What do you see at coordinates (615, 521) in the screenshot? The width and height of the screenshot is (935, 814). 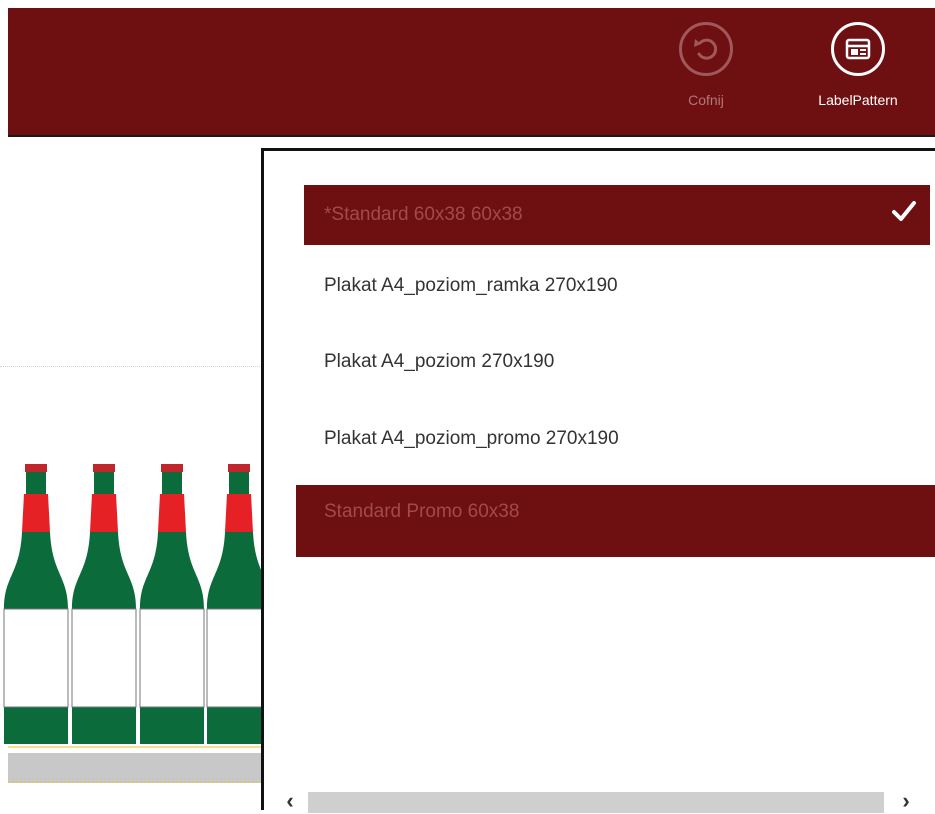 I see `pattern-item-standard-promo: Standard Promo 60x38` at bounding box center [615, 521].